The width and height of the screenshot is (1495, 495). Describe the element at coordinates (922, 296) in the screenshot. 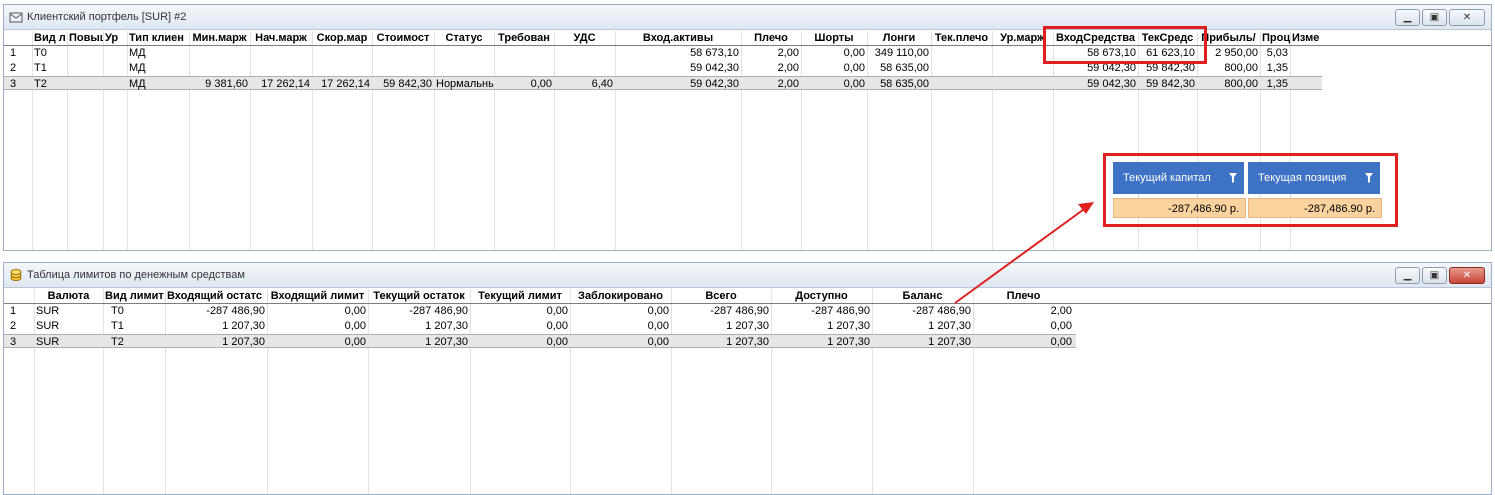

I see `column-header: Баланс` at that location.